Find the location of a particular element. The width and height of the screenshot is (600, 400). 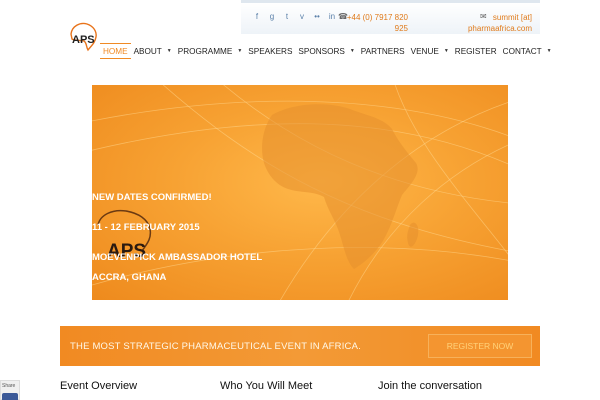

register-now-button: REGISTER NOW is located at coordinates (480, 346).